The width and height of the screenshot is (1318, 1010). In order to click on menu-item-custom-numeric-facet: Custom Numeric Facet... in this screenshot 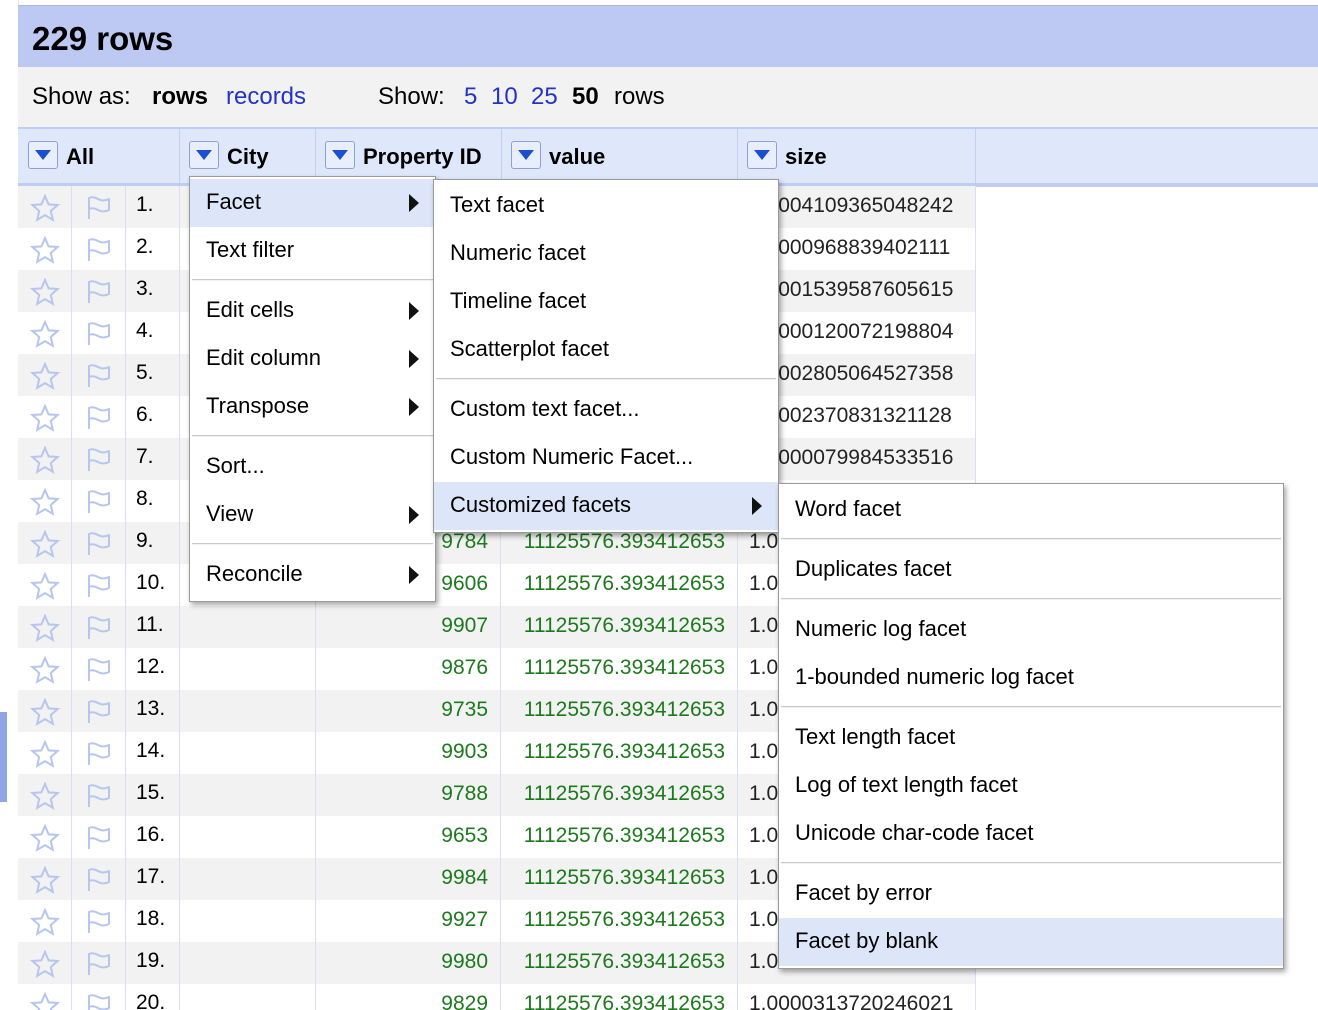, I will do `click(606, 458)`.